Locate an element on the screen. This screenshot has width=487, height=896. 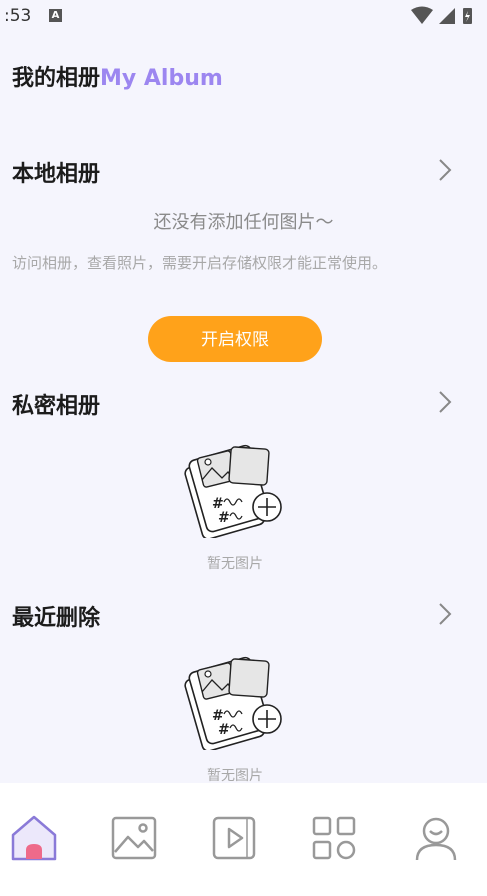
image-icon is located at coordinates (134, 838).